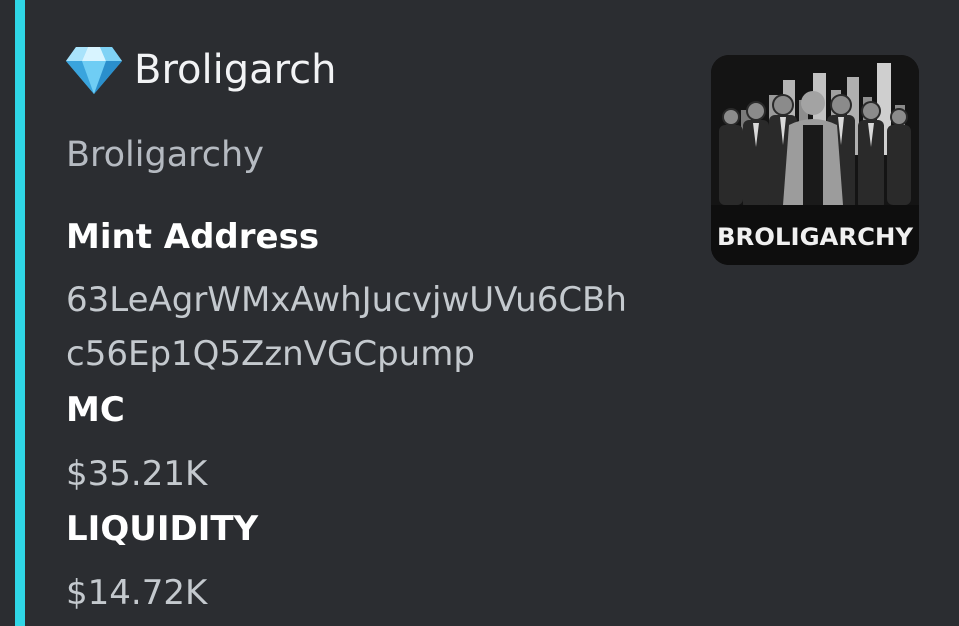 This screenshot has height=626, width=959. I want to click on thumbnail-caption: BROLIGARCHY, so click(815, 237).